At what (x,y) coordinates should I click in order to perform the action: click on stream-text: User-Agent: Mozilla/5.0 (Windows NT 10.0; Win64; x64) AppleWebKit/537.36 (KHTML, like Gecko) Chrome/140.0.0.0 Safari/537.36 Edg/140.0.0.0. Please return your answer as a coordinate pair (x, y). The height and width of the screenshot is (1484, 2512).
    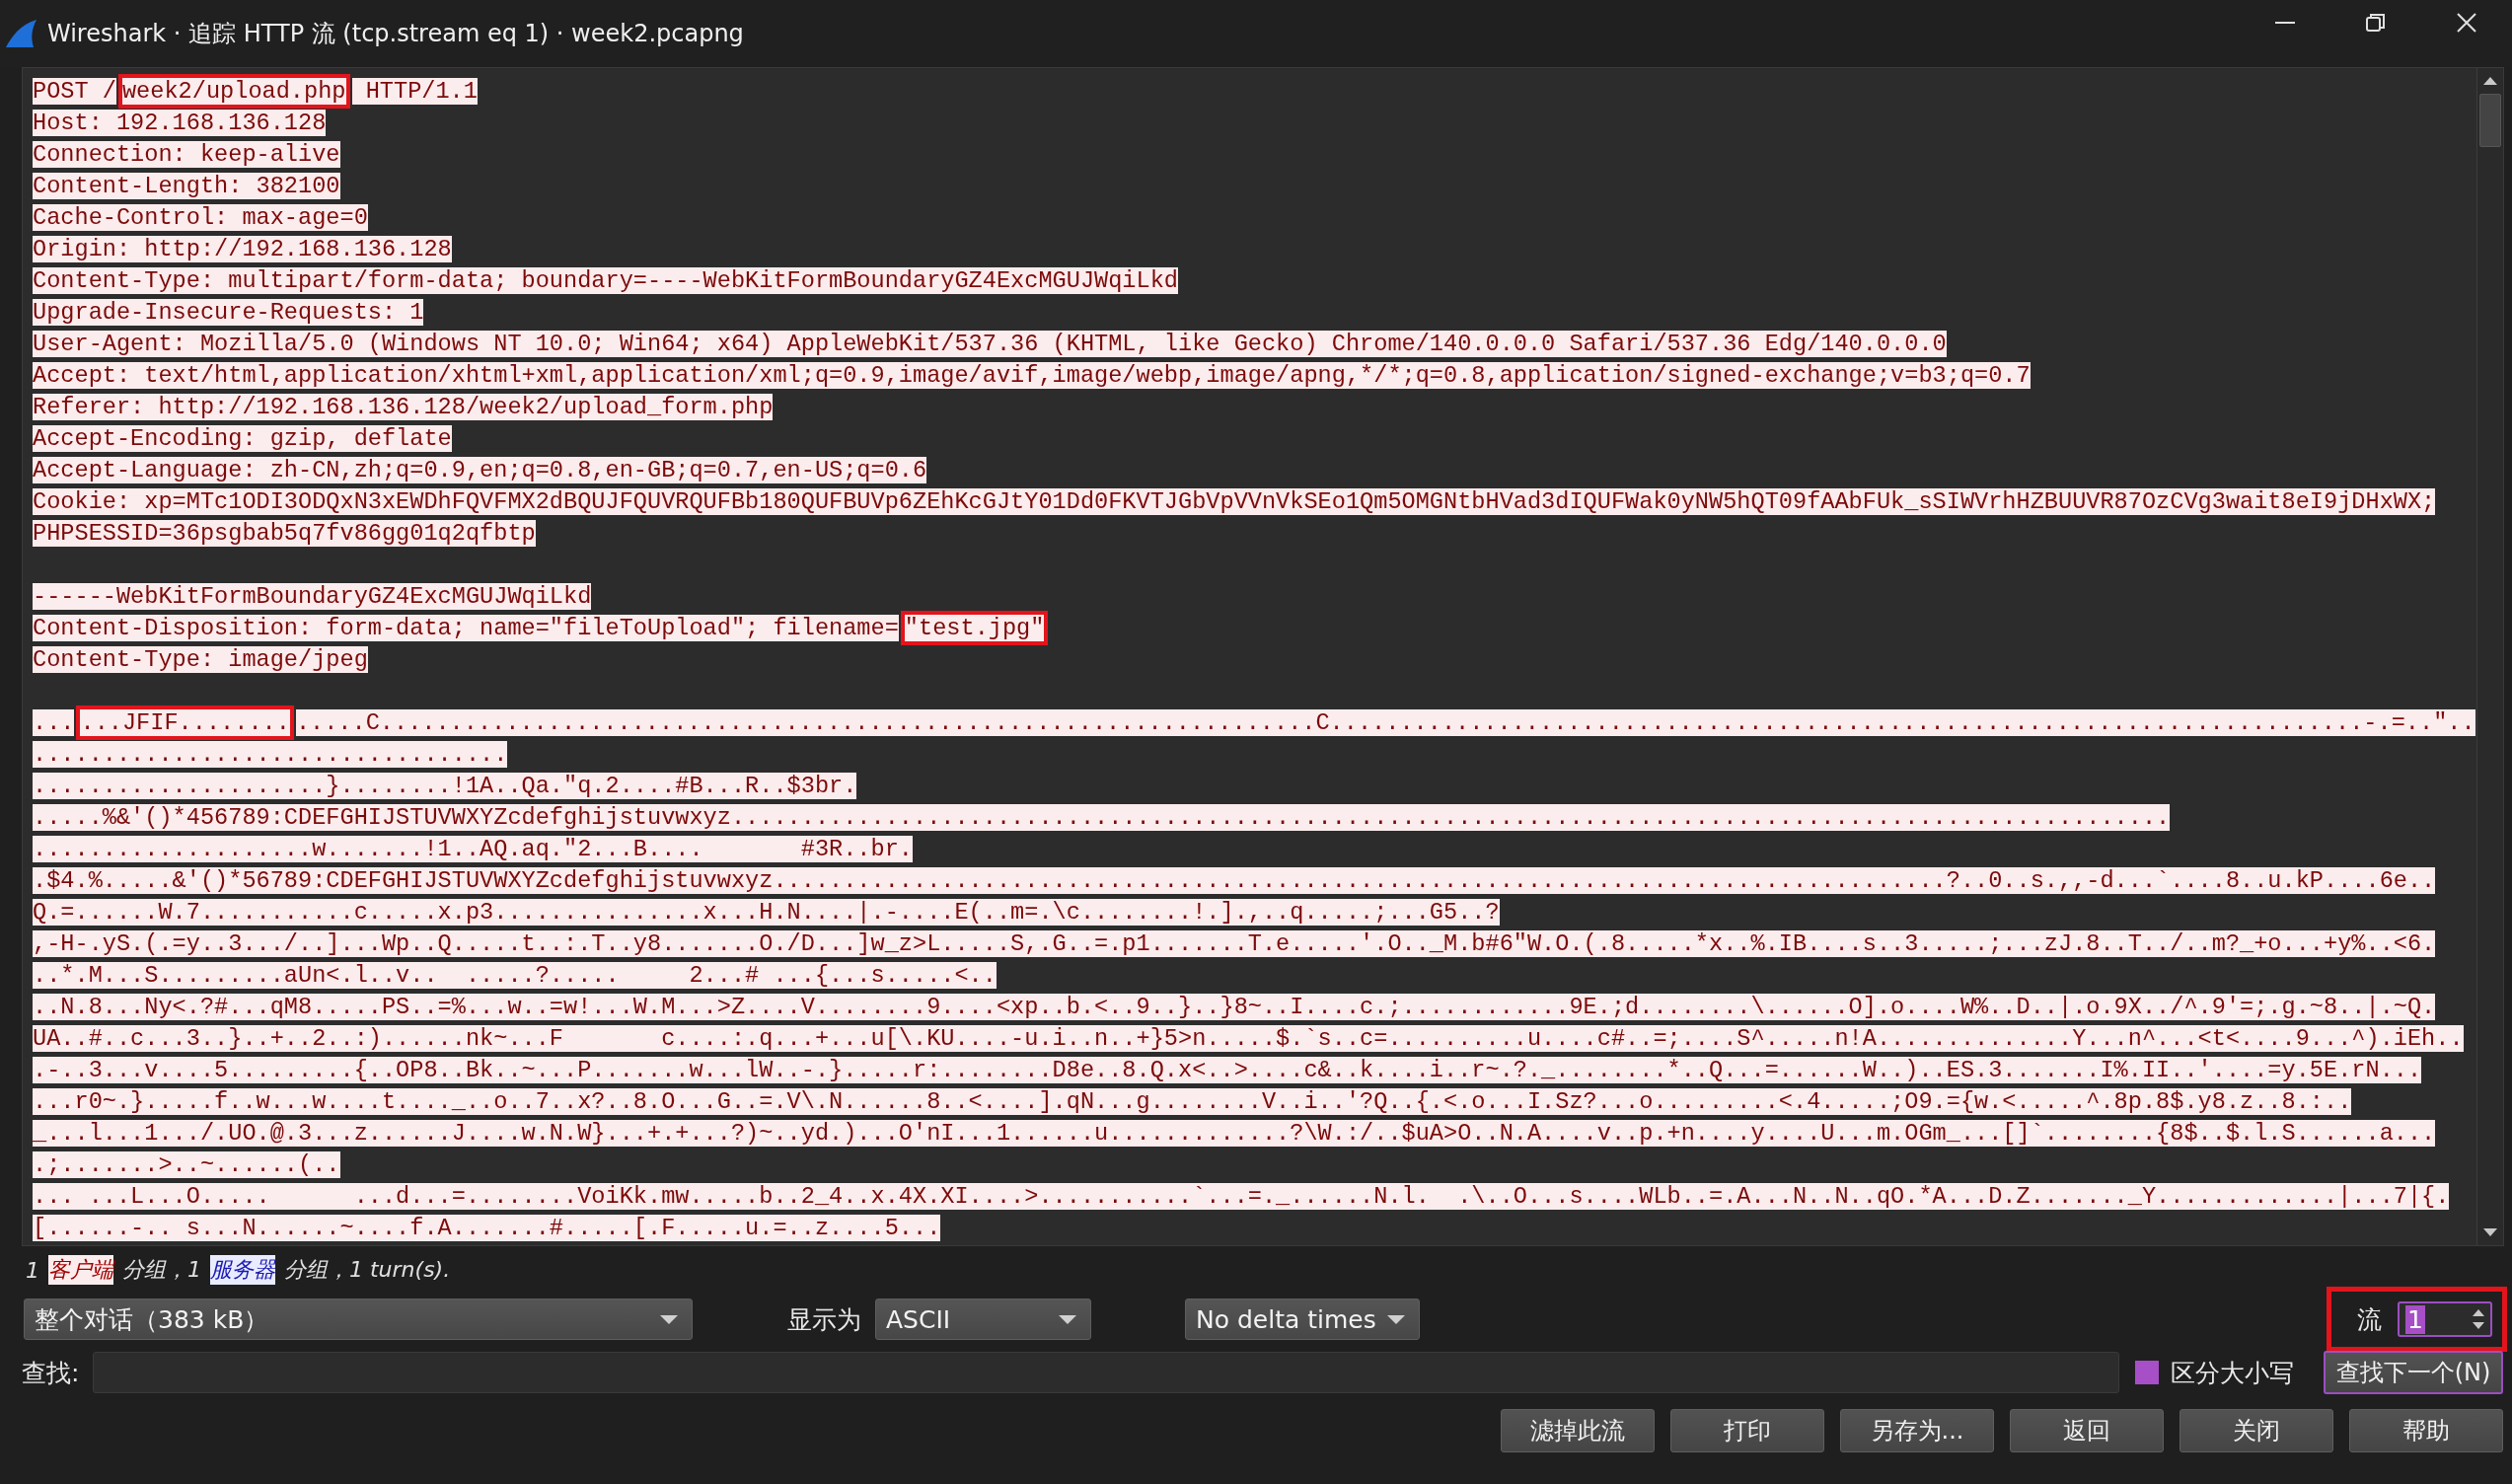
    Looking at the image, I should click on (990, 344).